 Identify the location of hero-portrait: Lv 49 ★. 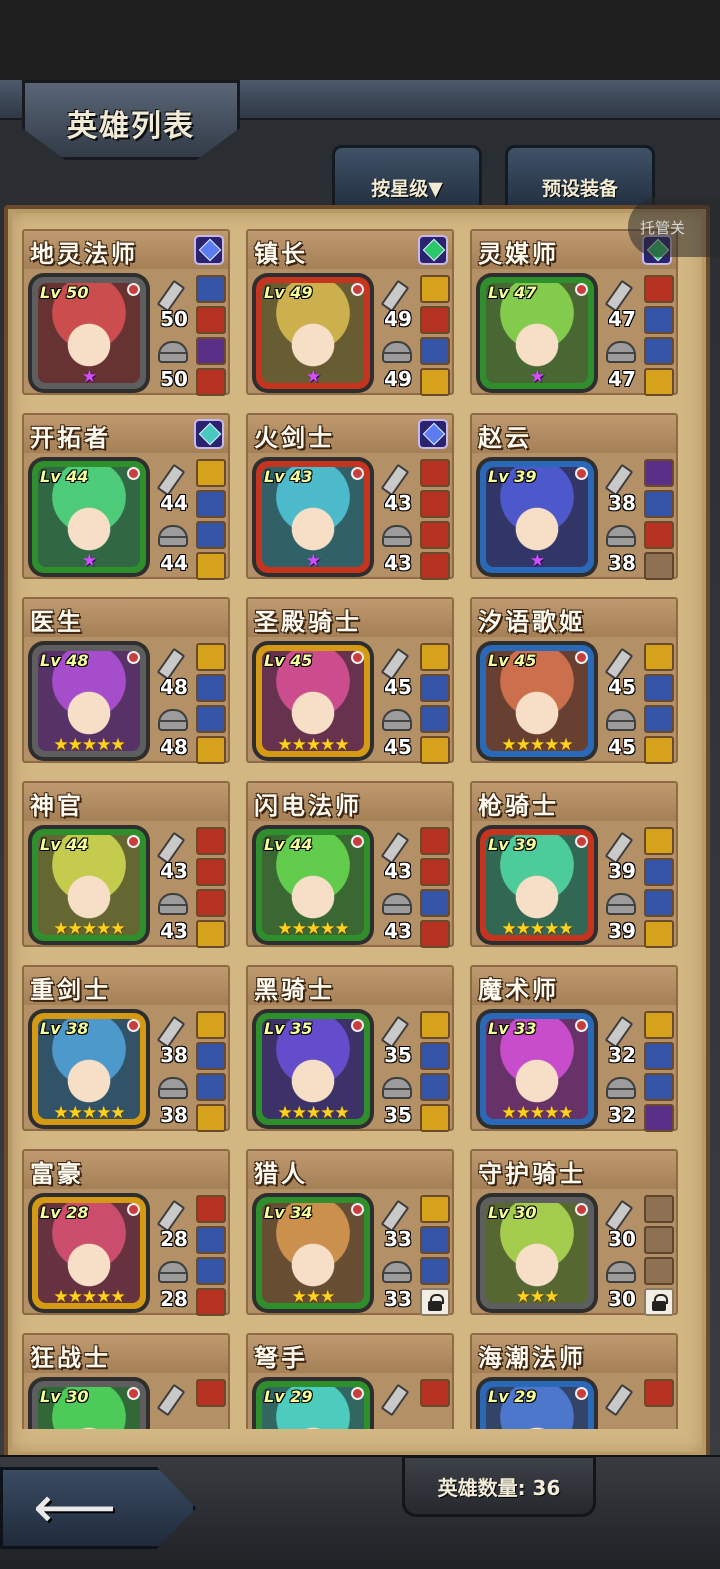
(313, 333).